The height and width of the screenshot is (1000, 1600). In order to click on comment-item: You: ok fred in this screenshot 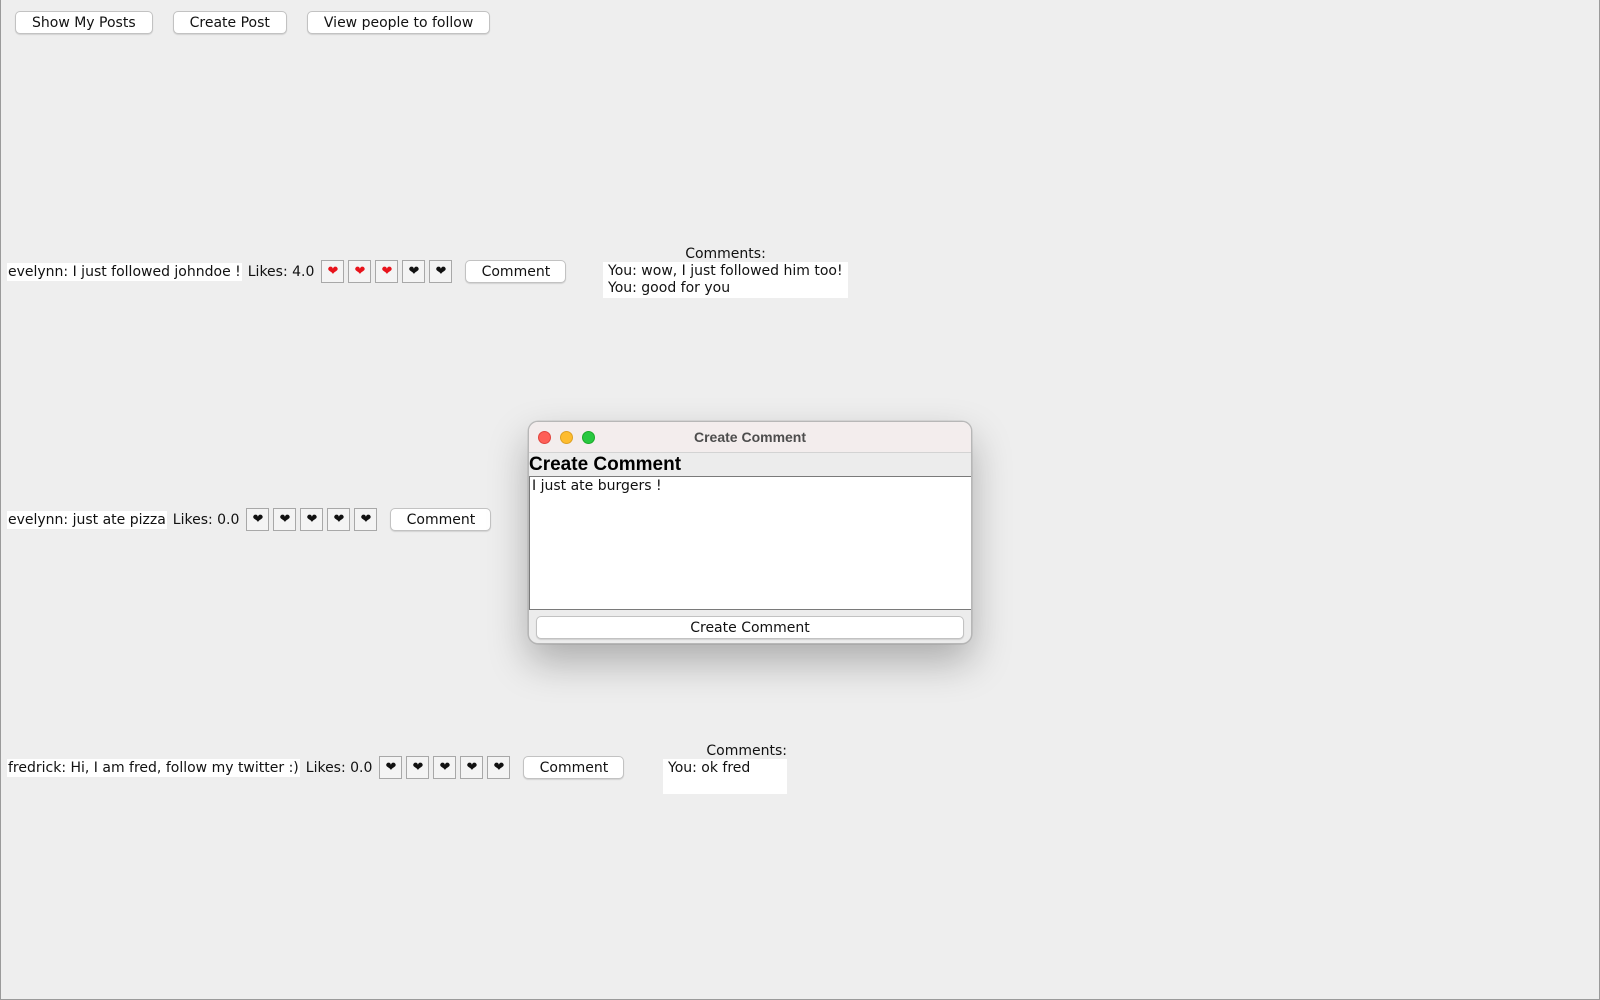, I will do `click(709, 768)`.